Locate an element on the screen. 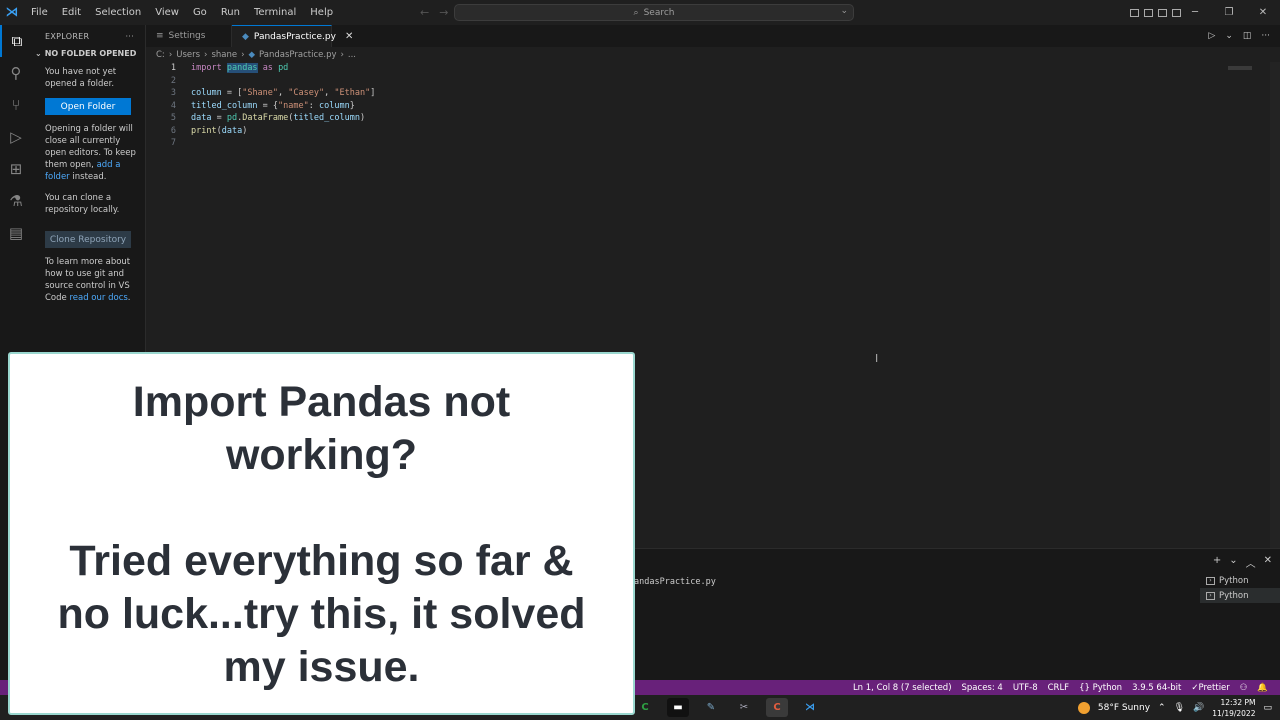 The width and height of the screenshot is (1280, 720). close-tab-icon: ✕ is located at coordinates (349, 36).